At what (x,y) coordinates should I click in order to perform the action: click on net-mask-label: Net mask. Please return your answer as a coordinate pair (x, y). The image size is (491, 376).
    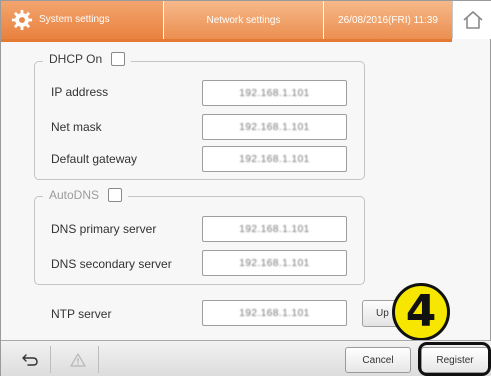
    Looking at the image, I should click on (76, 127).